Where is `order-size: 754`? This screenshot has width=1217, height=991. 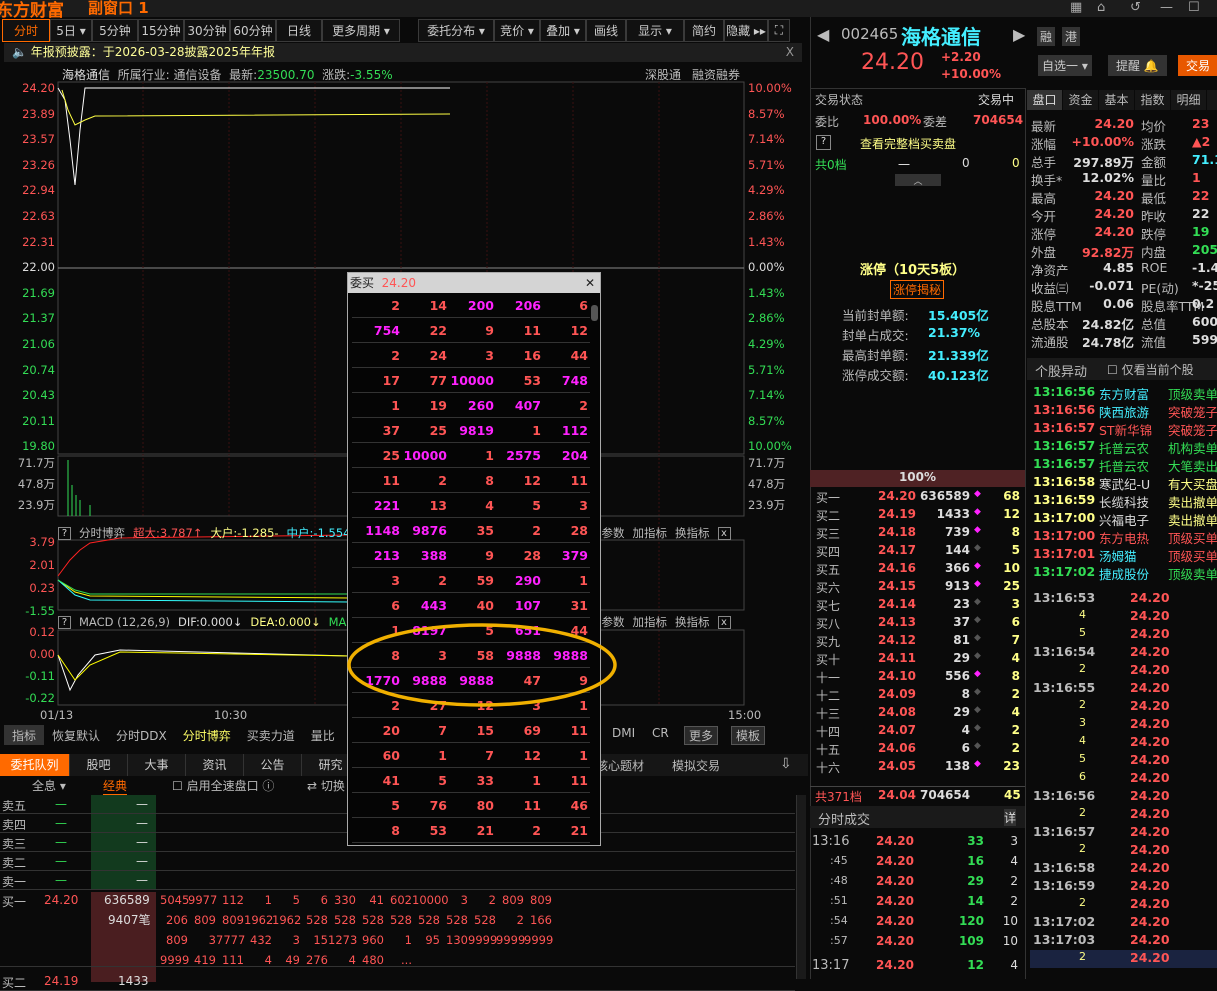 order-size: 754 is located at coordinates (386, 330).